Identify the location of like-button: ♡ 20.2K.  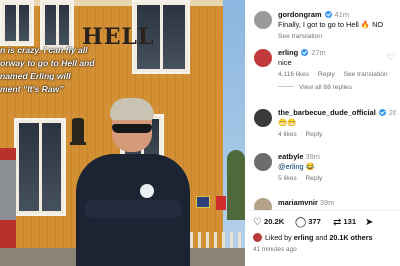
(268, 222).